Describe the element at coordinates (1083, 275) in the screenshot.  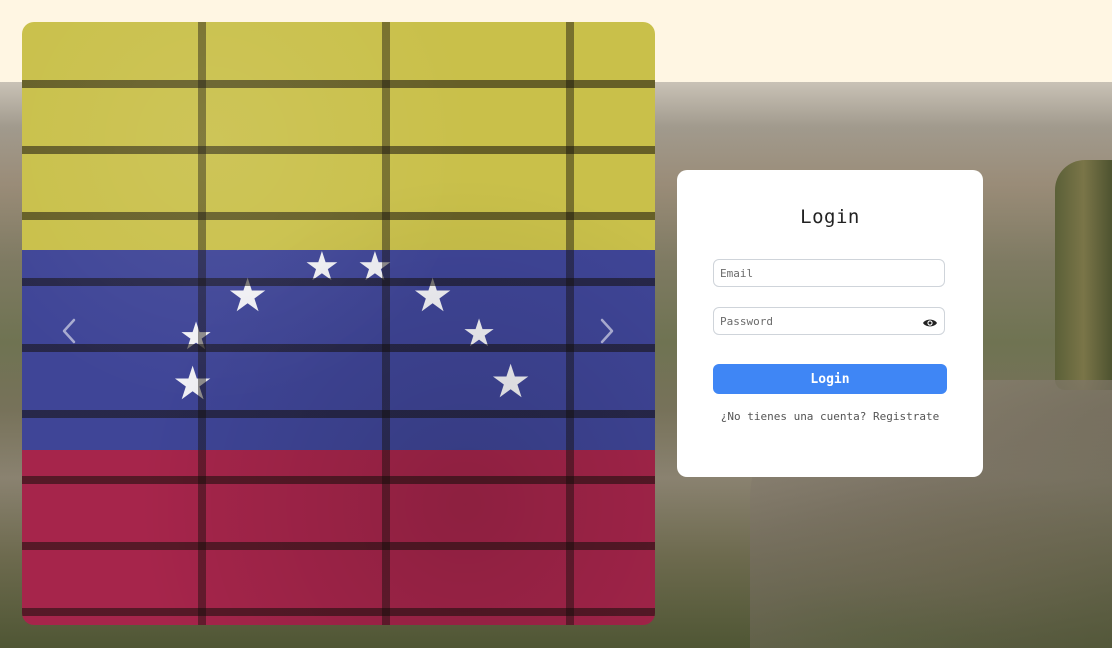
I see `background-cliff` at that location.